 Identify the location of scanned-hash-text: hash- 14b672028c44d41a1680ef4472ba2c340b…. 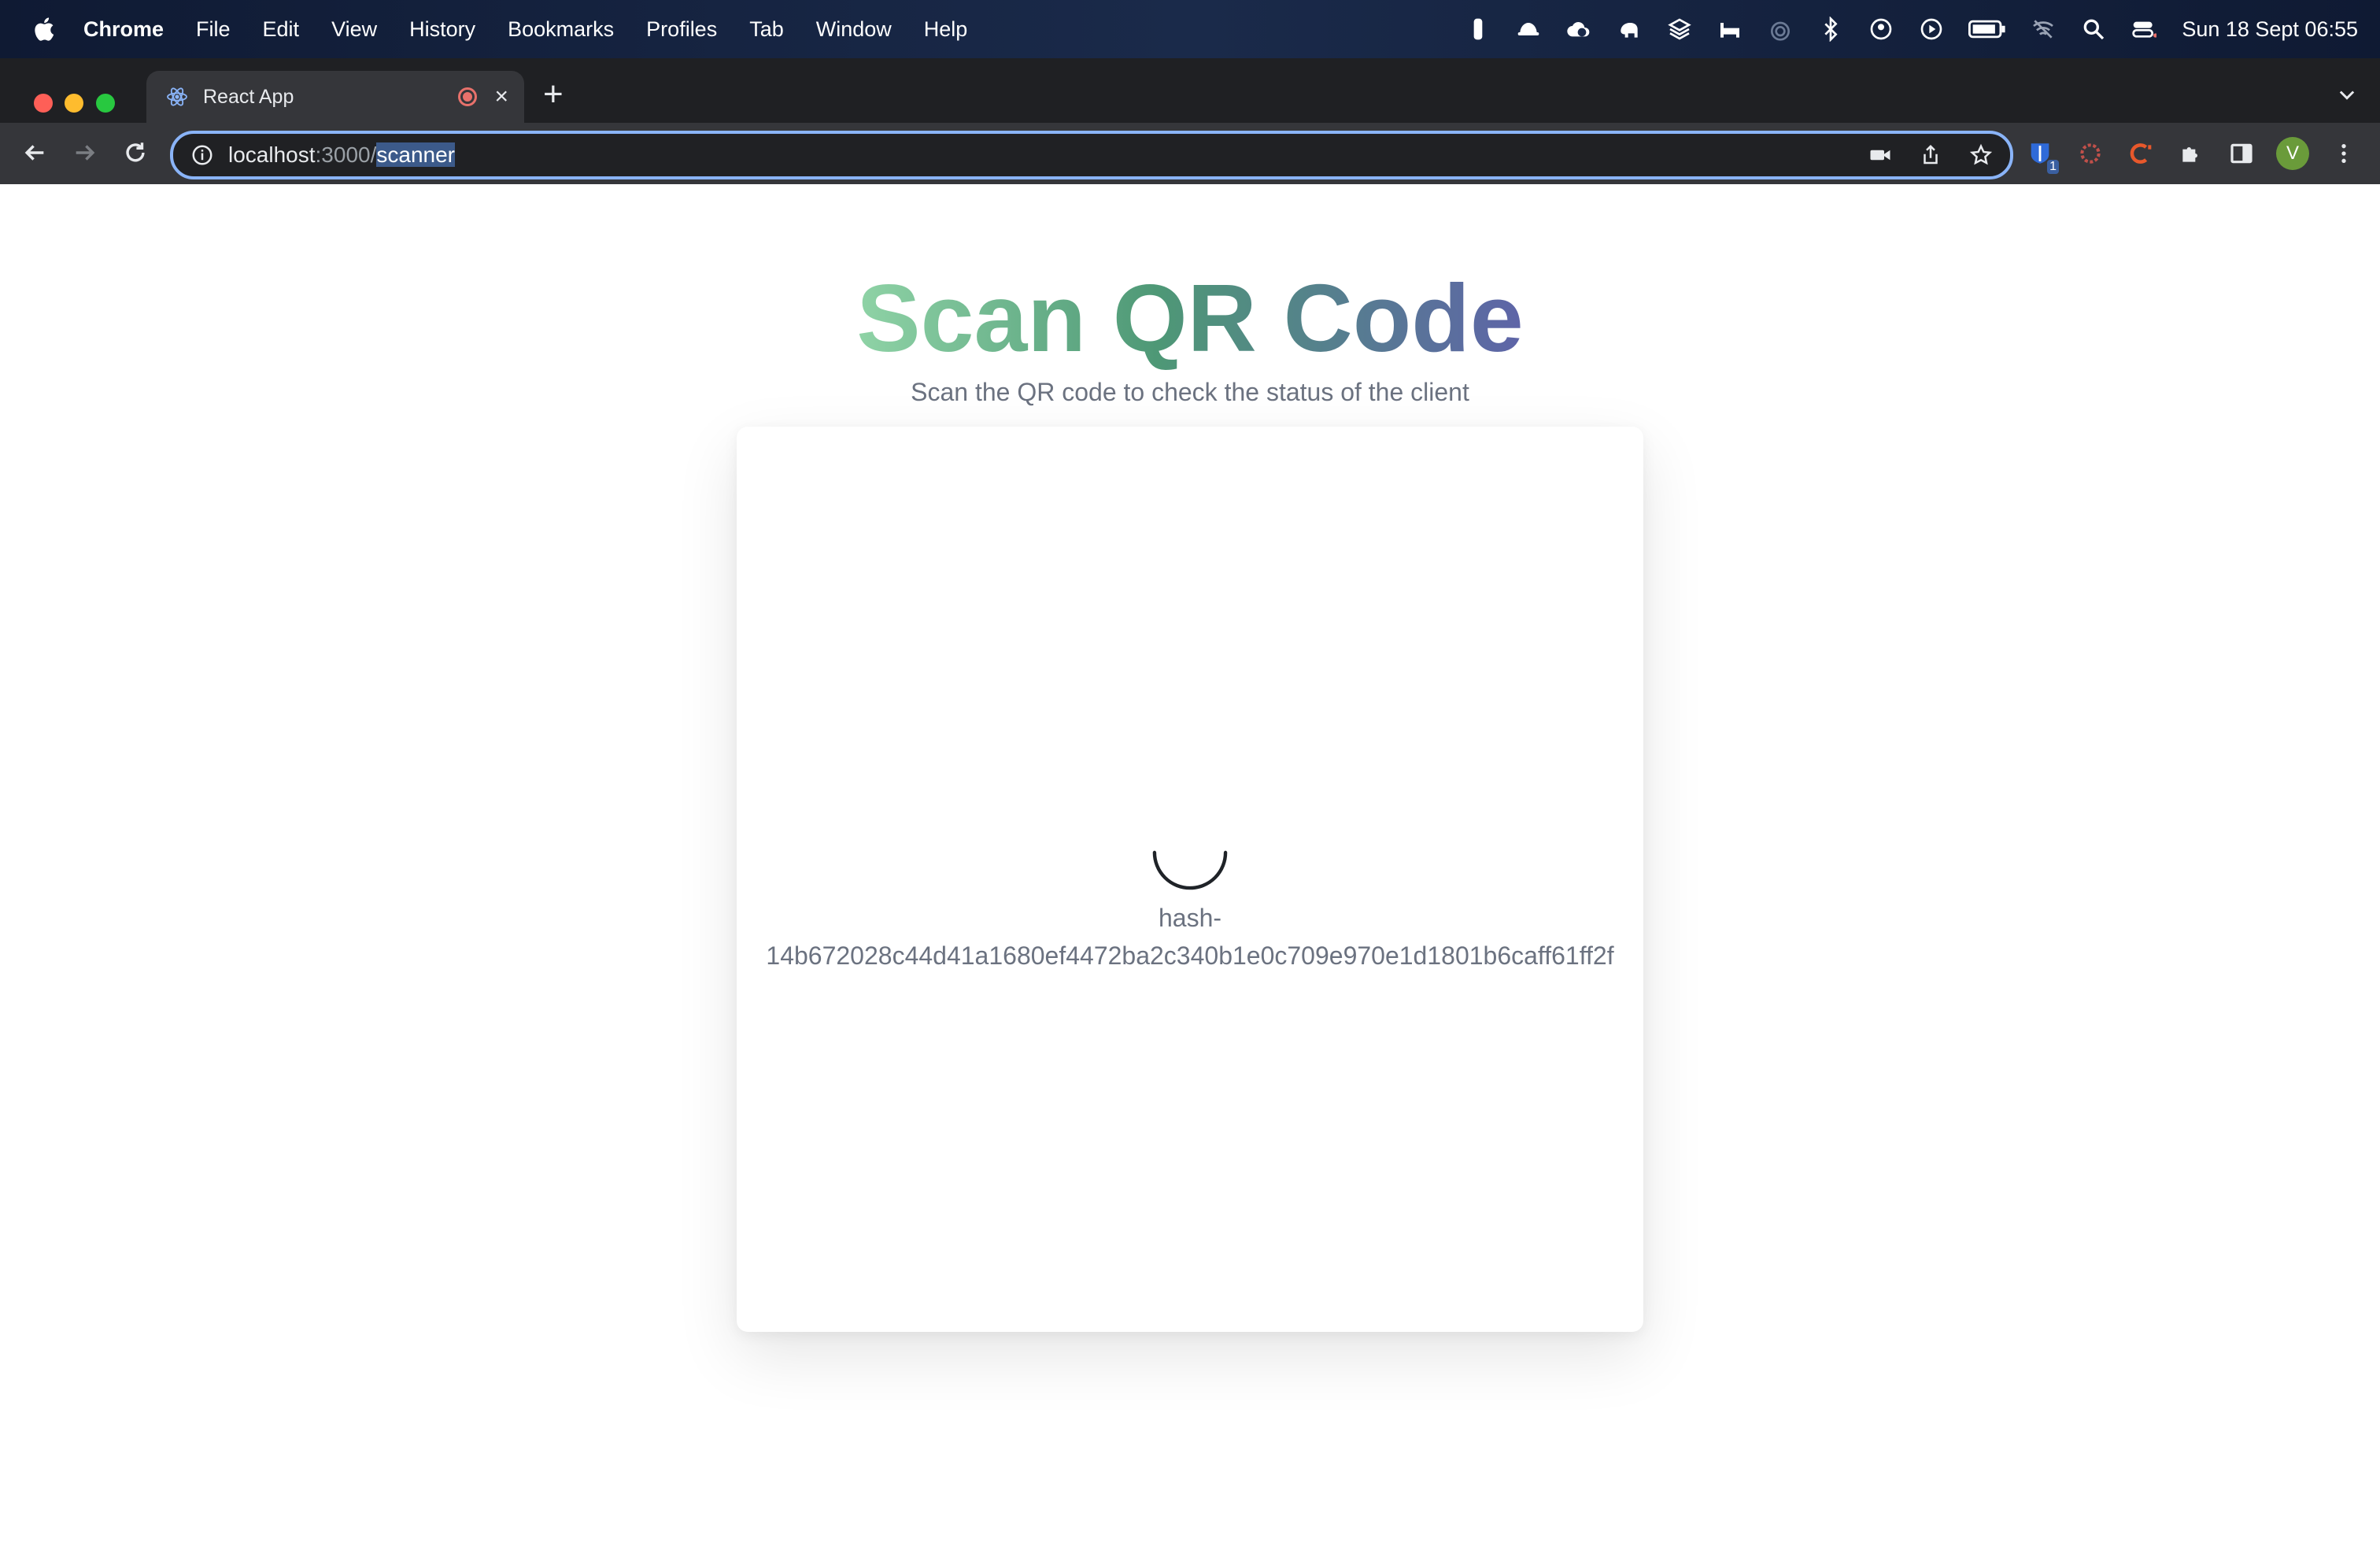
(1190, 937).